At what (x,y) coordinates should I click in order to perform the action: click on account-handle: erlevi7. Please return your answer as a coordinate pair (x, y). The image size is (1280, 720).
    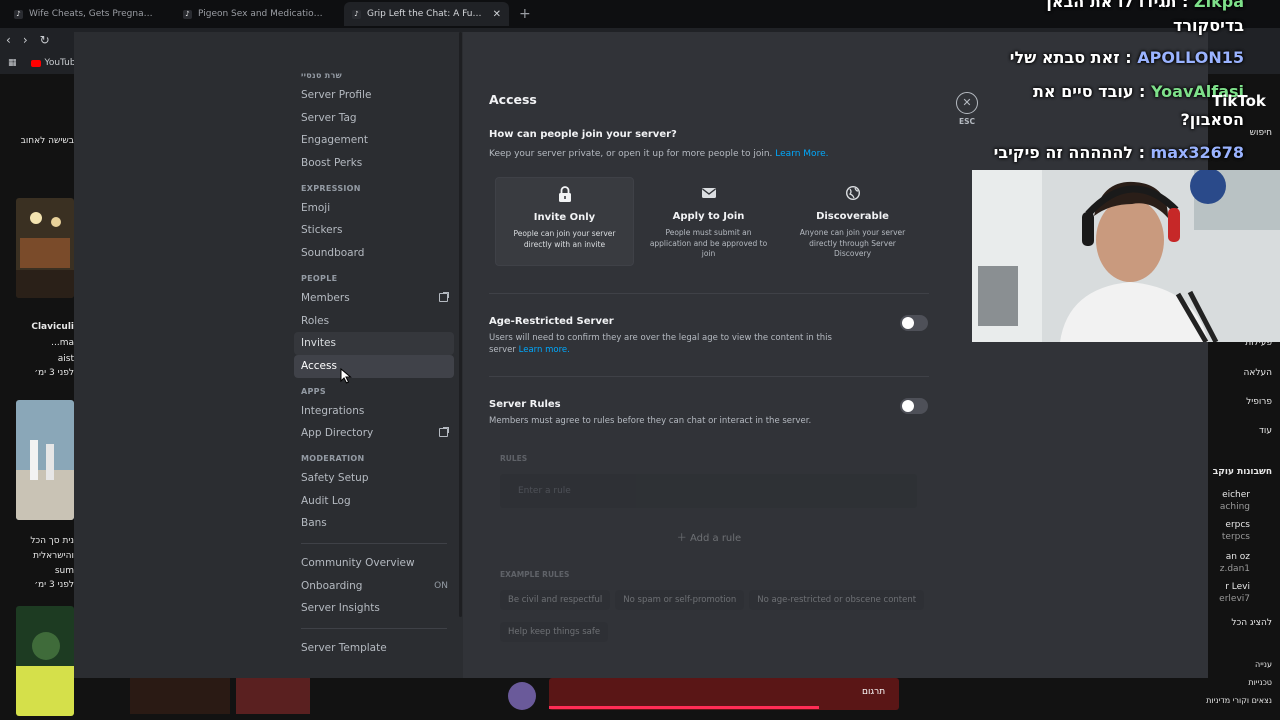
    Looking at the image, I should click on (1234, 599).